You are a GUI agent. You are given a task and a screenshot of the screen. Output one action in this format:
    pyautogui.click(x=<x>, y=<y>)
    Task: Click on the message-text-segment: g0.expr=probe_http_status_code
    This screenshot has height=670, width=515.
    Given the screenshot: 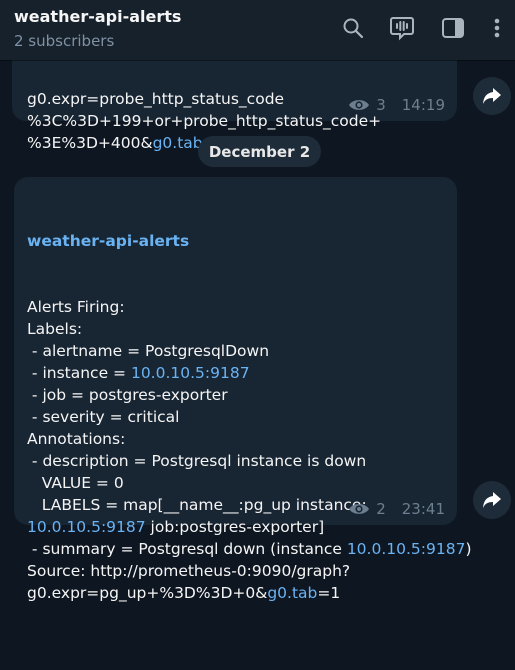 What is the action you would take?
    pyautogui.click(x=156, y=99)
    